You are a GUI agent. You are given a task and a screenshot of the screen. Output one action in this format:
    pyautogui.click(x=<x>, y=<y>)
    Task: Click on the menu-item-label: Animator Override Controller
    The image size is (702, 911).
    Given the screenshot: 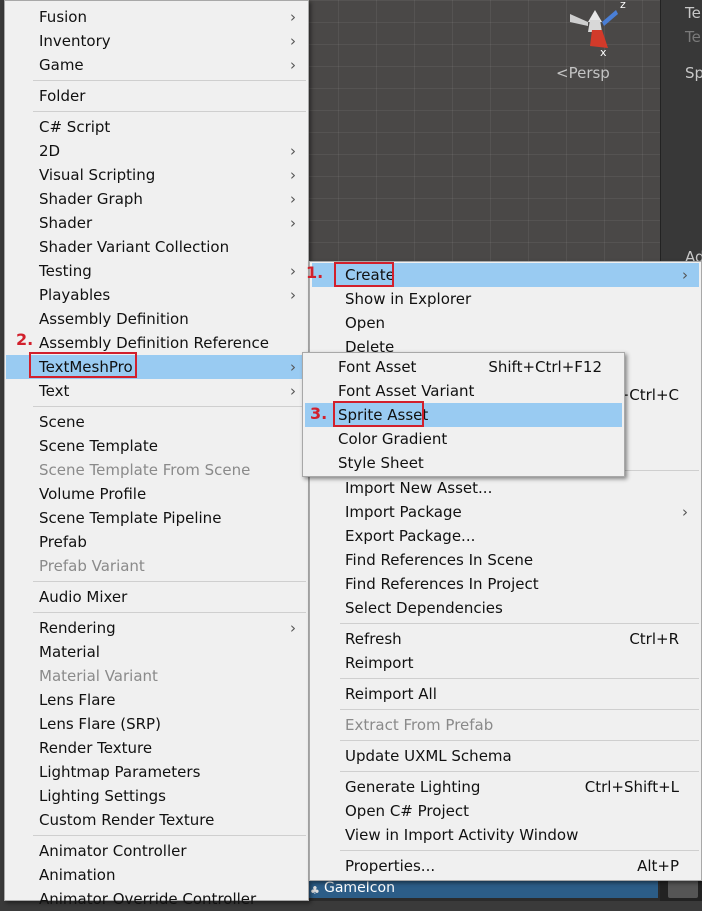 What is the action you would take?
    pyautogui.click(x=148, y=899)
    